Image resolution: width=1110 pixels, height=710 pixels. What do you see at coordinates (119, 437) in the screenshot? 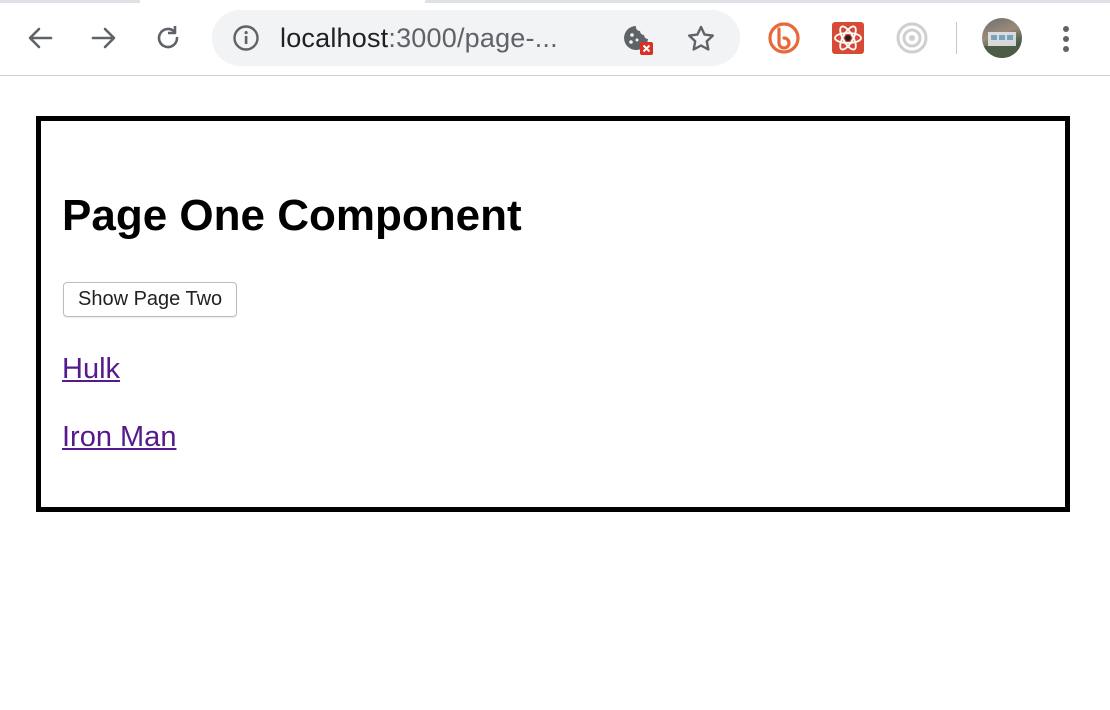
I see `link-iron-man: Iron Man` at bounding box center [119, 437].